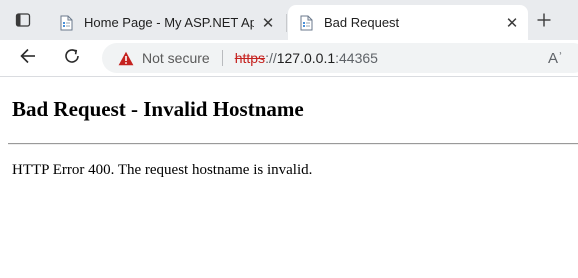 The height and width of the screenshot is (278, 578). I want to click on refresh-button, so click(72, 58).